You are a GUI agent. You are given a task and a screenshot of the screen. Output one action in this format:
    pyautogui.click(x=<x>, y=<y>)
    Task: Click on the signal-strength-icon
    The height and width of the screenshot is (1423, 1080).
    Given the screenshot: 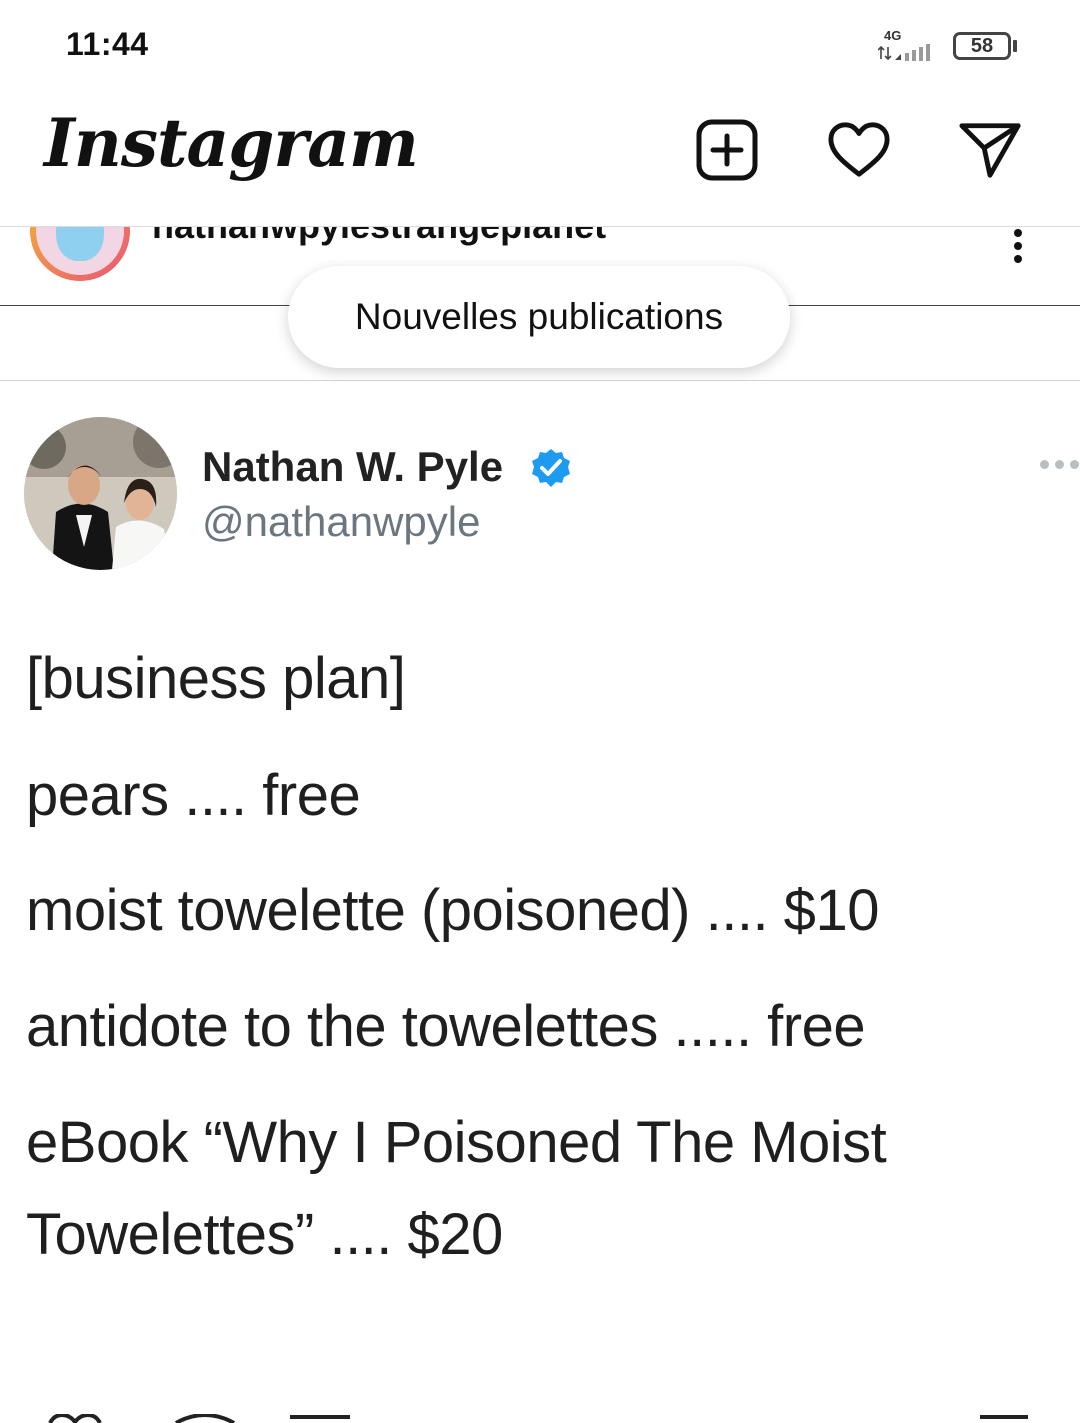 What is the action you would take?
    pyautogui.click(x=904, y=52)
    